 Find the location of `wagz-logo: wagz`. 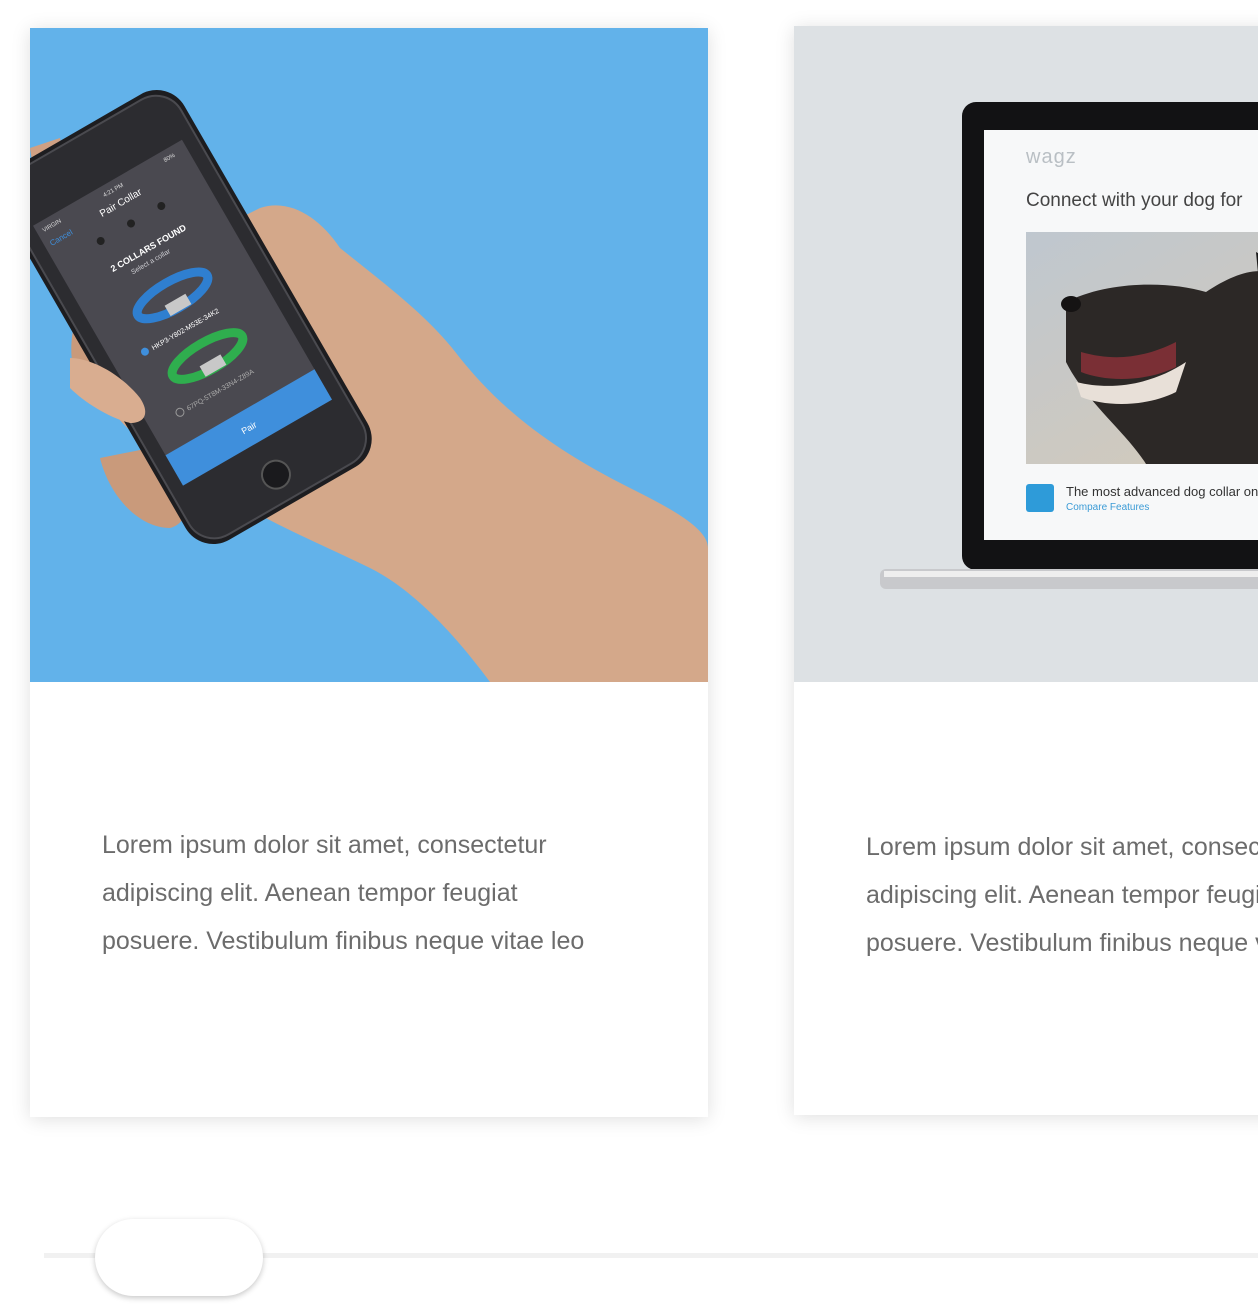

wagz-logo: wagz is located at coordinates (1051, 157).